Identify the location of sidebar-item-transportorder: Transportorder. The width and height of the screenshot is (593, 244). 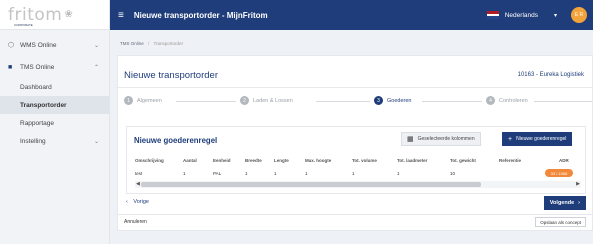
(54, 105).